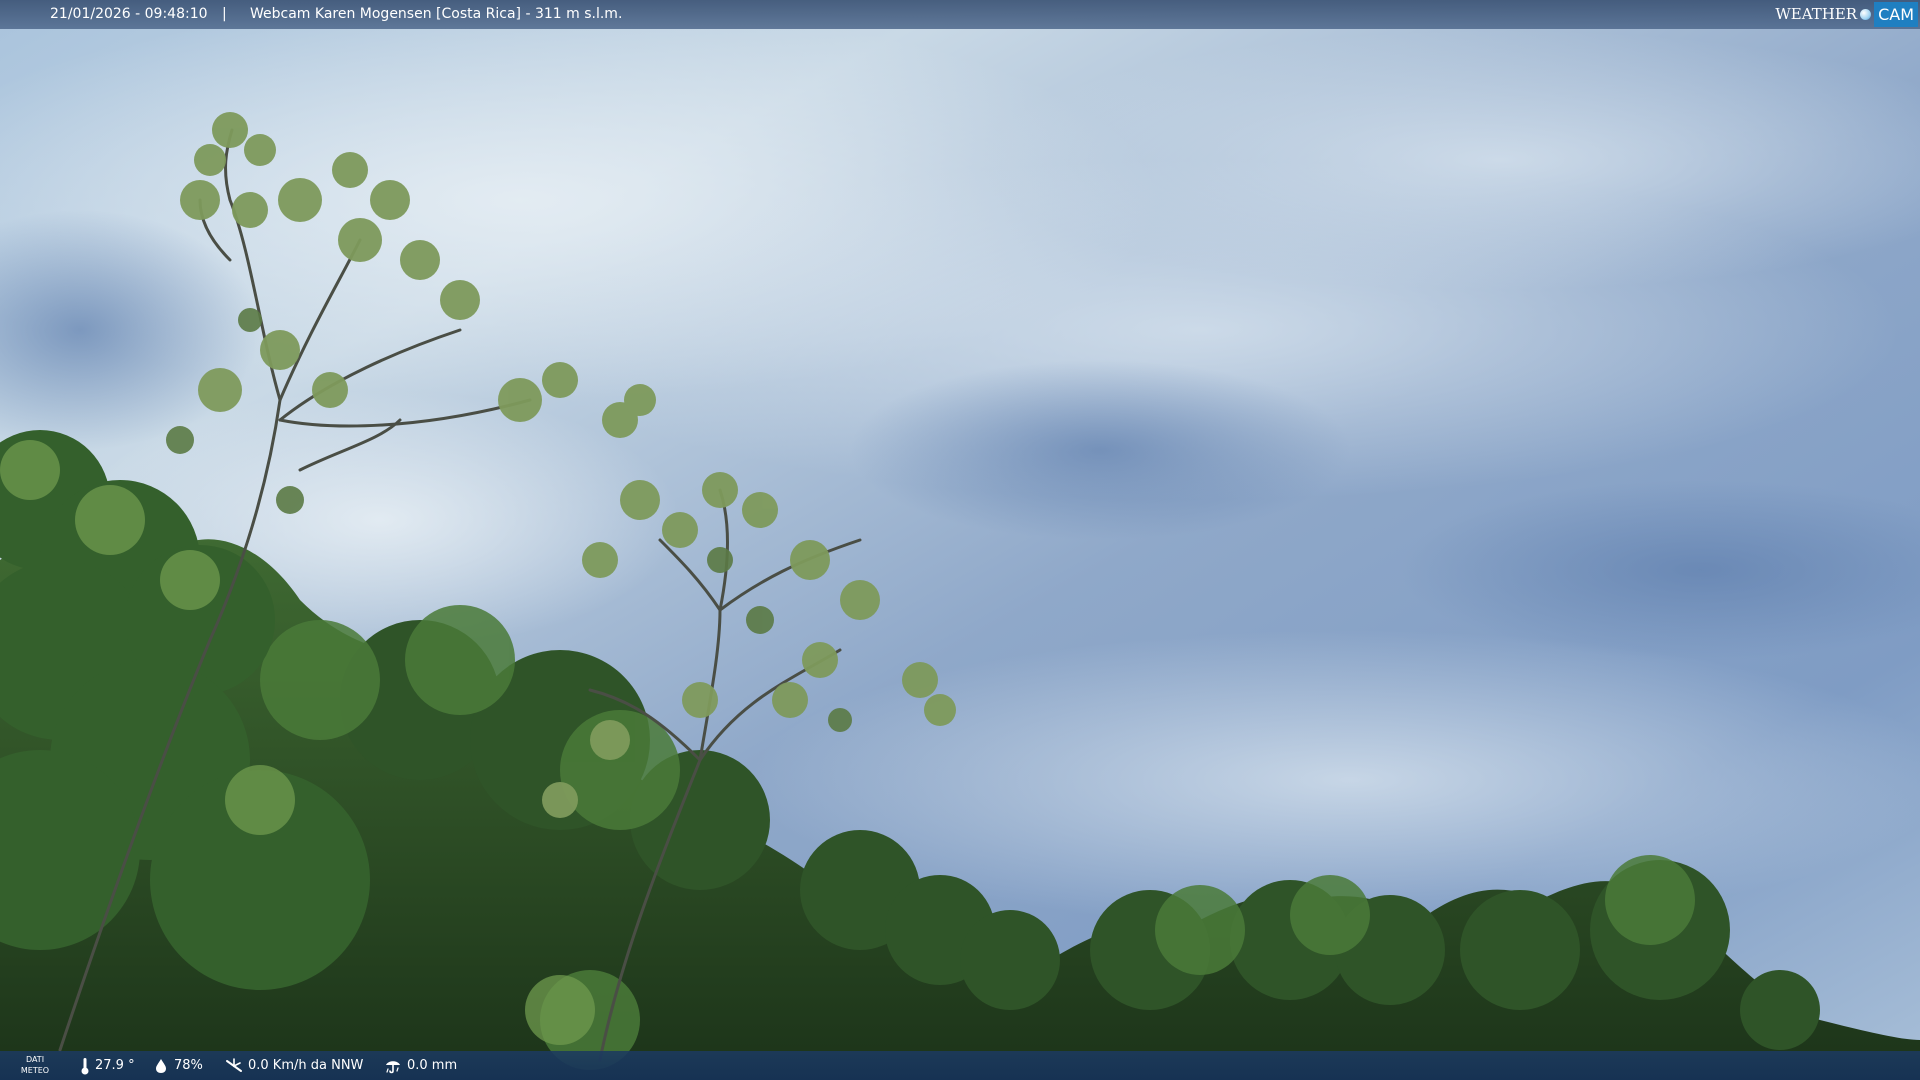 The width and height of the screenshot is (1920, 1080). Describe the element at coordinates (1816, 14) in the screenshot. I see `logo-word: WEATHER` at that location.